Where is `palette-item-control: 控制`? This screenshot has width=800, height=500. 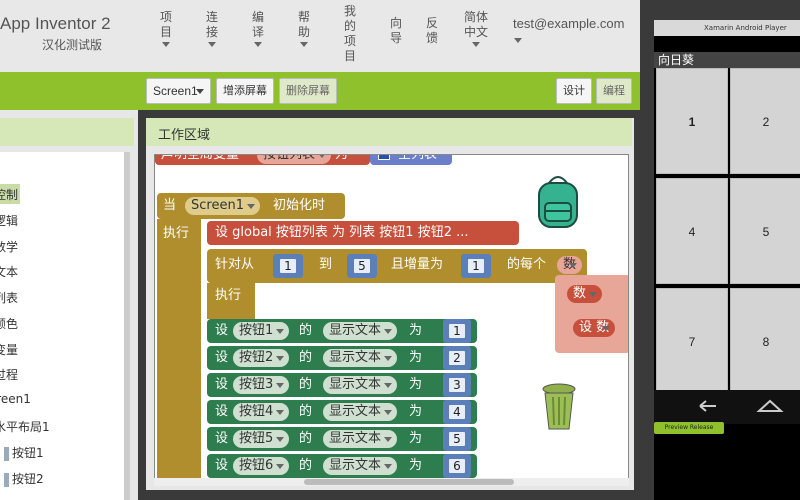 palette-item-control: 控制 is located at coordinates (9, 194).